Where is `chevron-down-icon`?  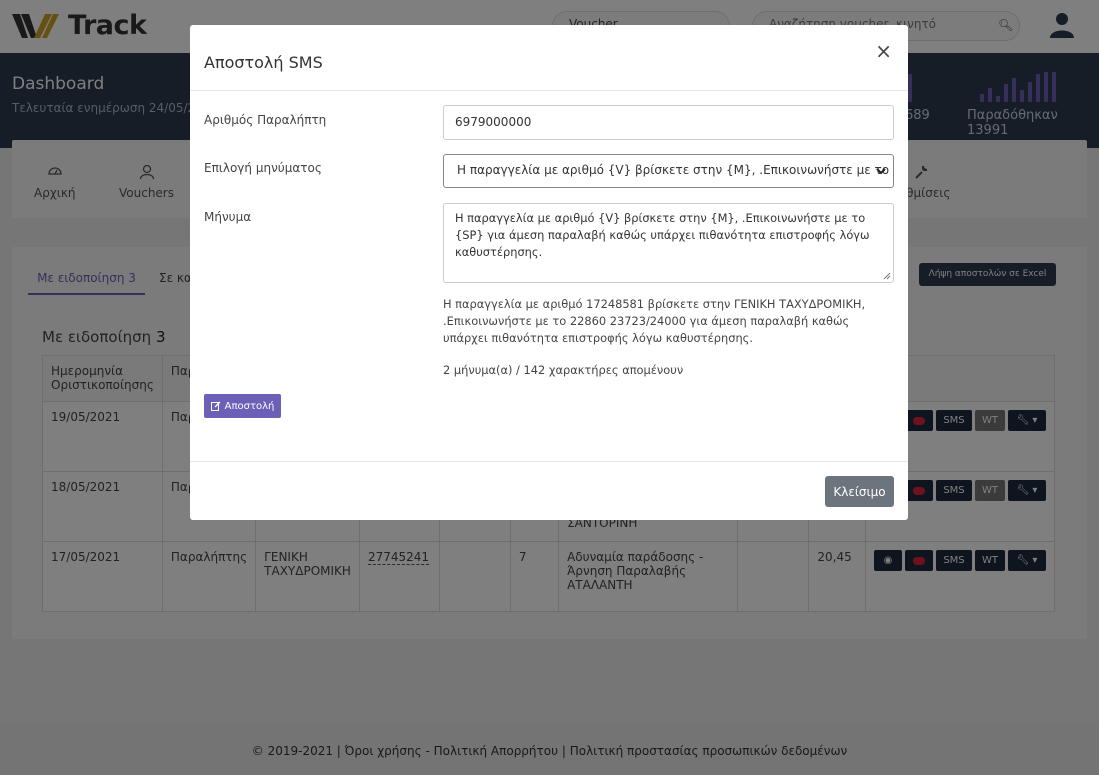 chevron-down-icon is located at coordinates (881, 171).